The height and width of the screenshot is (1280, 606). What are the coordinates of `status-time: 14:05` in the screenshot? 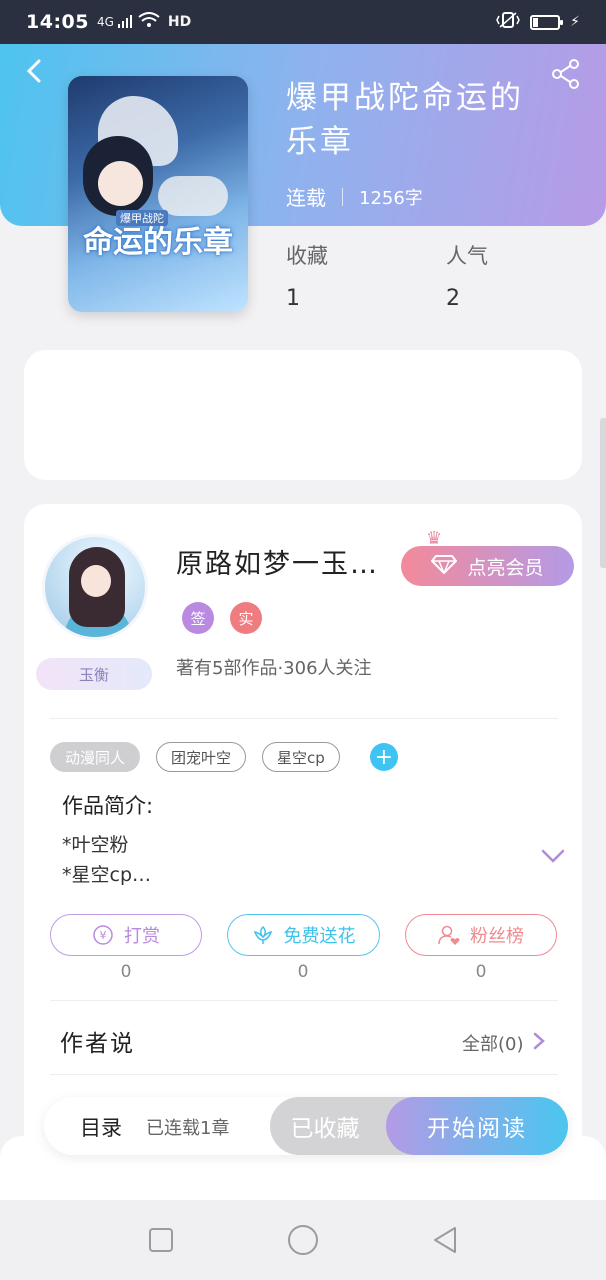 It's located at (57, 22).